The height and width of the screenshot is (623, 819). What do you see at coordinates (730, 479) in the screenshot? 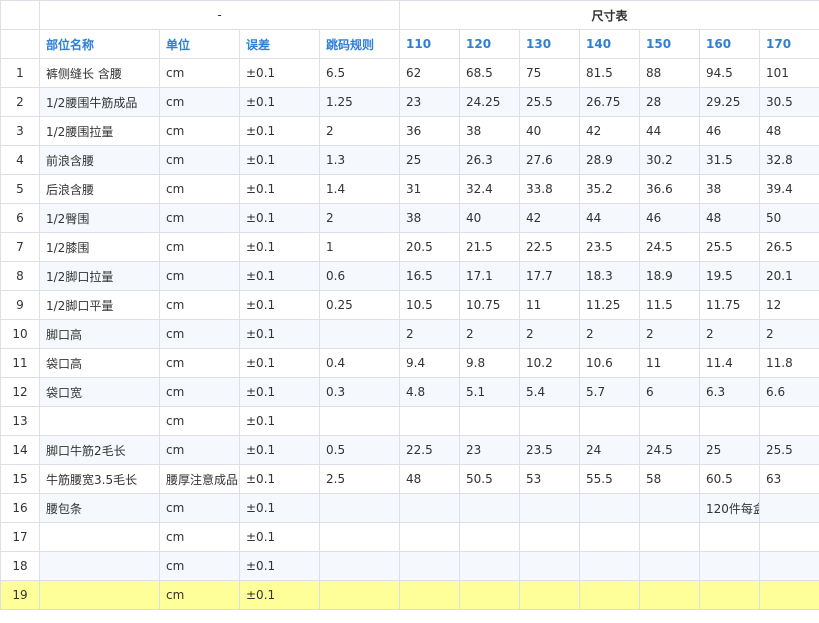
I see `table-cell: 60.5` at bounding box center [730, 479].